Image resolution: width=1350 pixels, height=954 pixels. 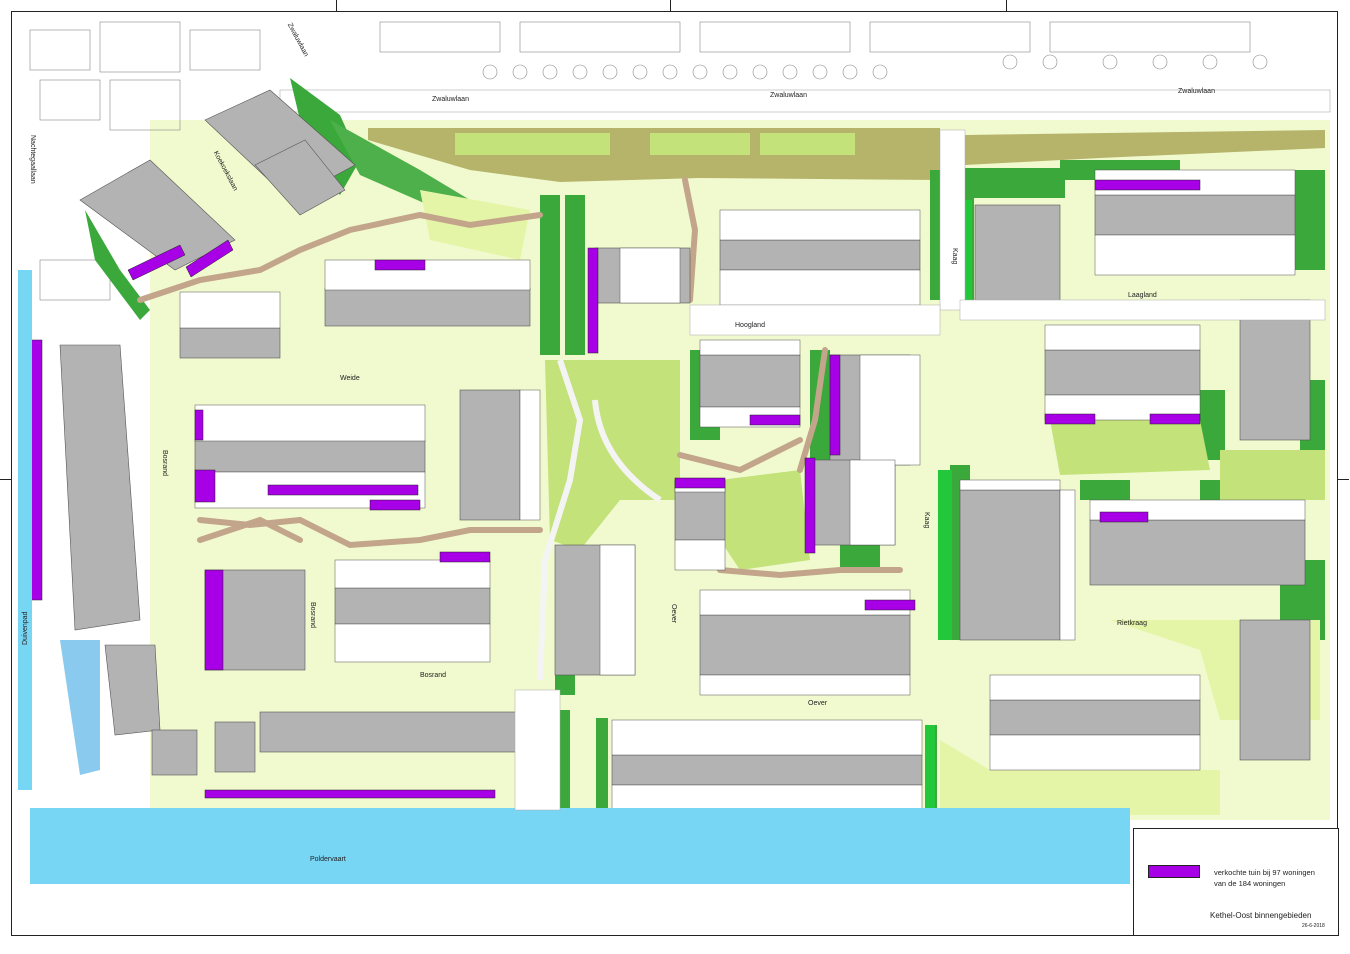 What do you see at coordinates (580, 846) in the screenshot?
I see `poldervaart-water` at bounding box center [580, 846].